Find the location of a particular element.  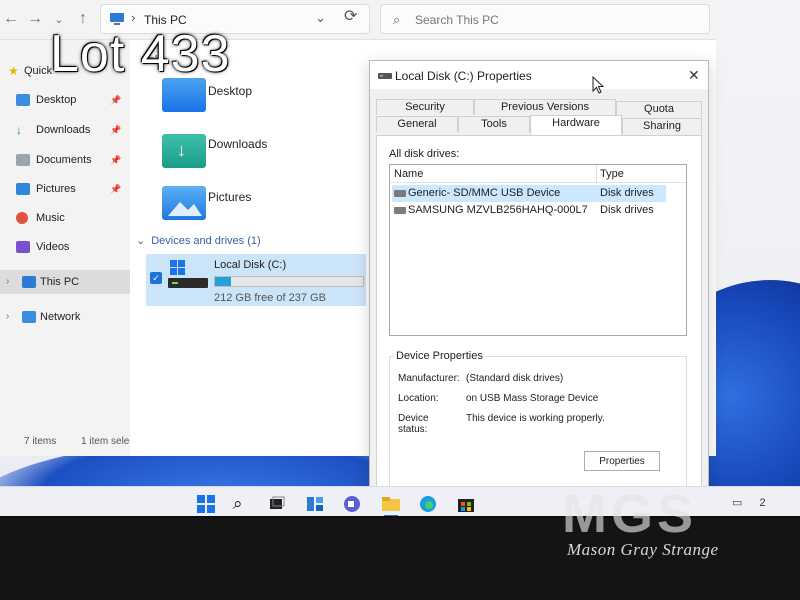

refresh-icon: ⟳ is located at coordinates (350, 16).